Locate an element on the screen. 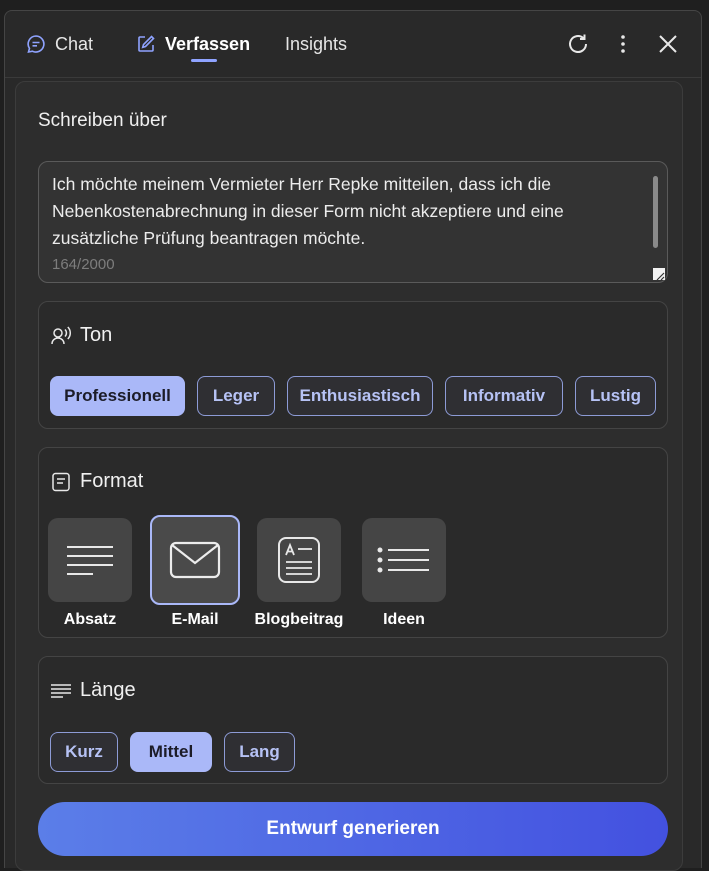 The image size is (709, 871). tone-option-lustig: Lustig is located at coordinates (615, 396).